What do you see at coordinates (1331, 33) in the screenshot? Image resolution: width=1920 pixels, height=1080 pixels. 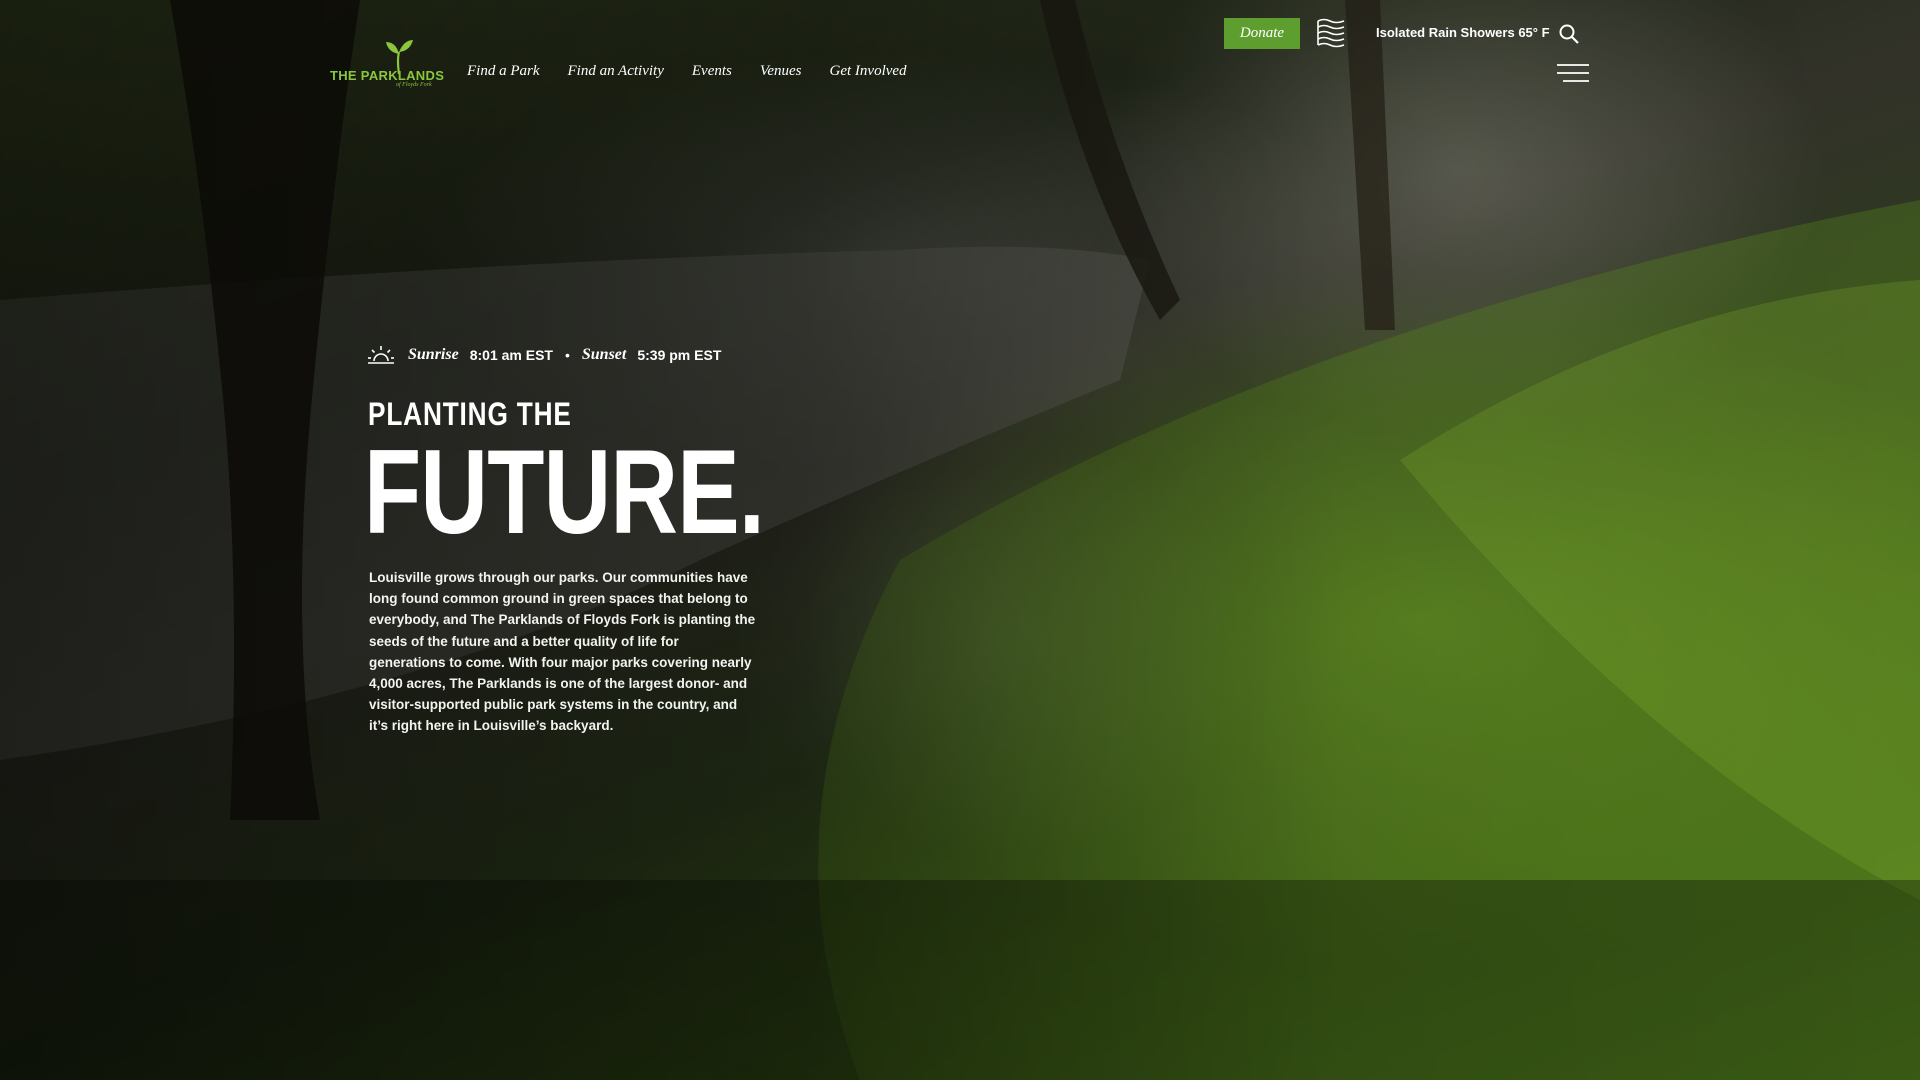 I see `flag-icon` at bounding box center [1331, 33].